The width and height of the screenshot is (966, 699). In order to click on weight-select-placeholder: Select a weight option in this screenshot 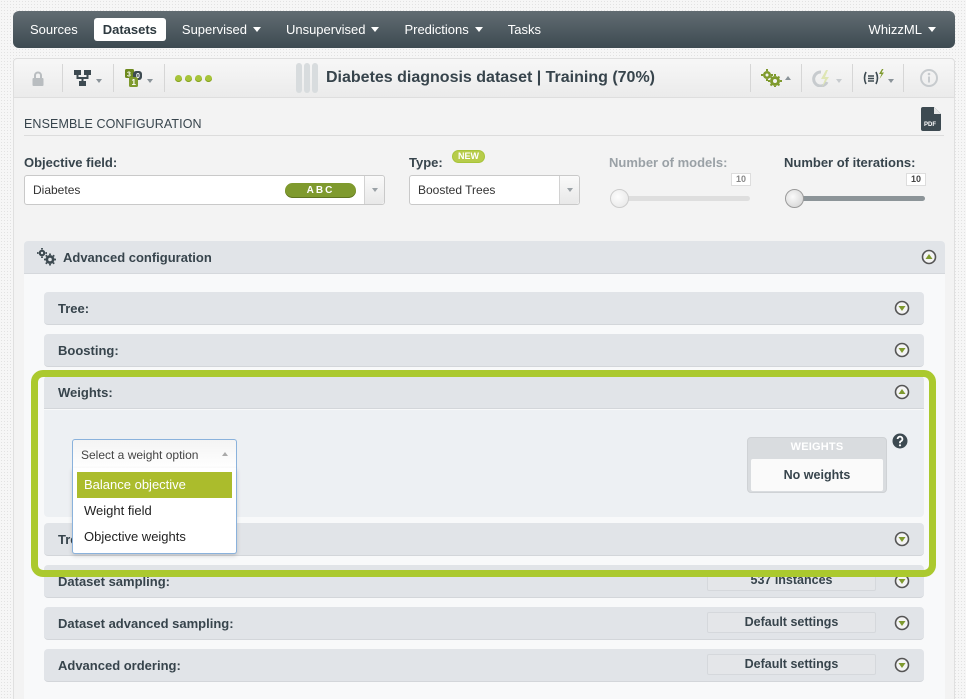, I will do `click(140, 454)`.